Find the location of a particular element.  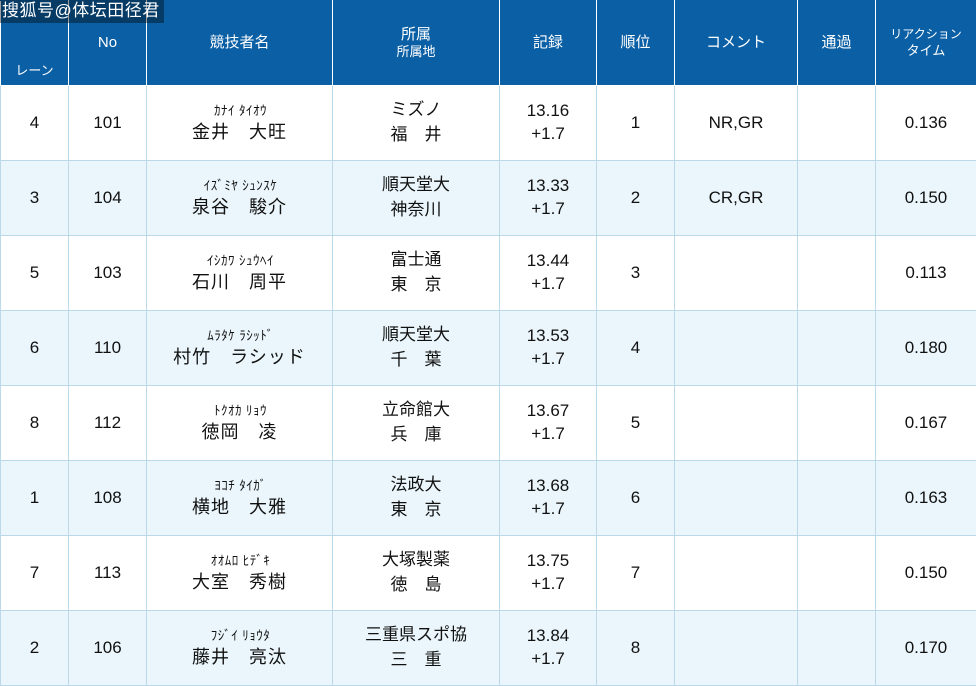

cell-record: 13.68+1.7 is located at coordinates (548, 498).